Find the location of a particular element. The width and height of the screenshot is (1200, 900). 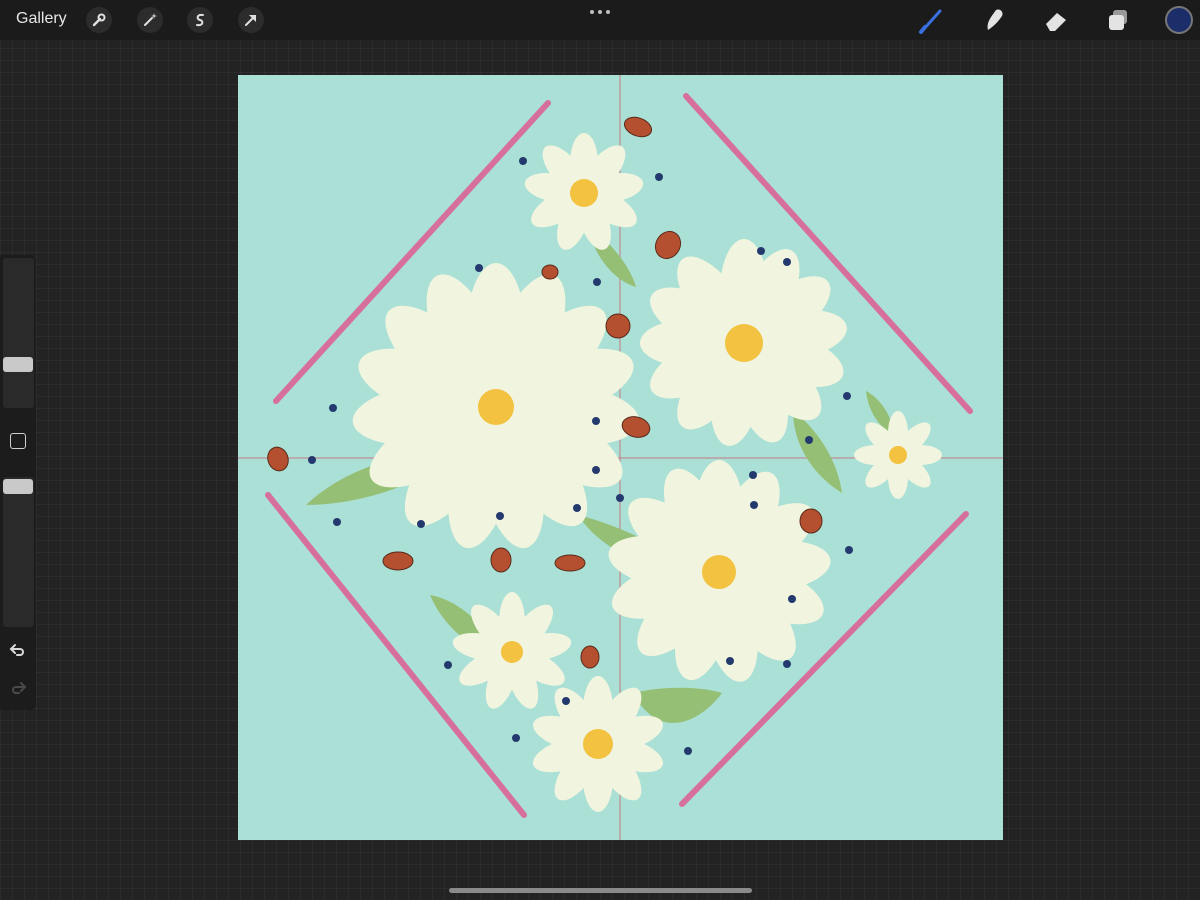

modify-button is located at coordinates (18, 441).